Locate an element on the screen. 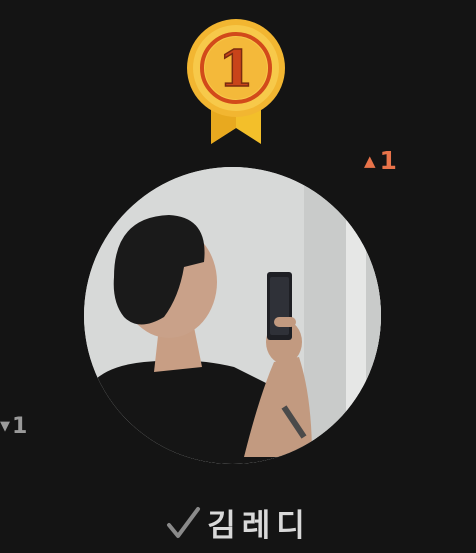 This screenshot has height=553, width=476. down-arrow-icon: ▼ is located at coordinates (5, 426).